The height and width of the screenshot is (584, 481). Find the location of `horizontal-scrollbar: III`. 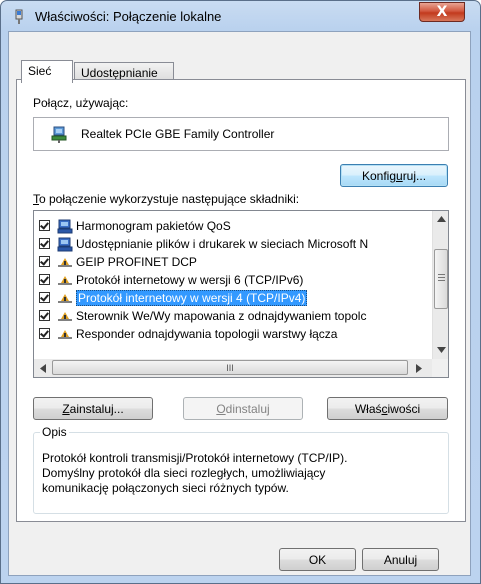

horizontal-scrollbar: III is located at coordinates (233, 368).